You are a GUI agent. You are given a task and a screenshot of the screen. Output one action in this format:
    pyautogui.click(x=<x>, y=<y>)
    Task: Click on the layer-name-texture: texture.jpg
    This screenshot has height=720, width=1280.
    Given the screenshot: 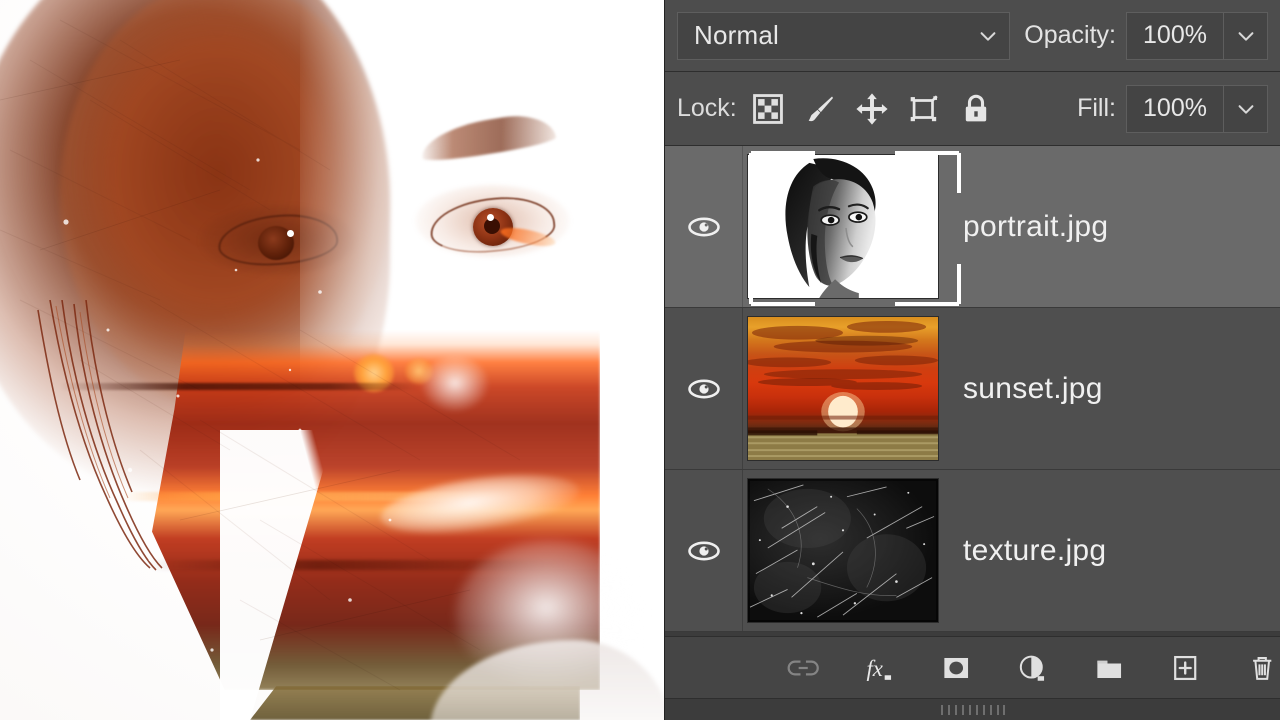 What is the action you would take?
    pyautogui.click(x=1035, y=550)
    